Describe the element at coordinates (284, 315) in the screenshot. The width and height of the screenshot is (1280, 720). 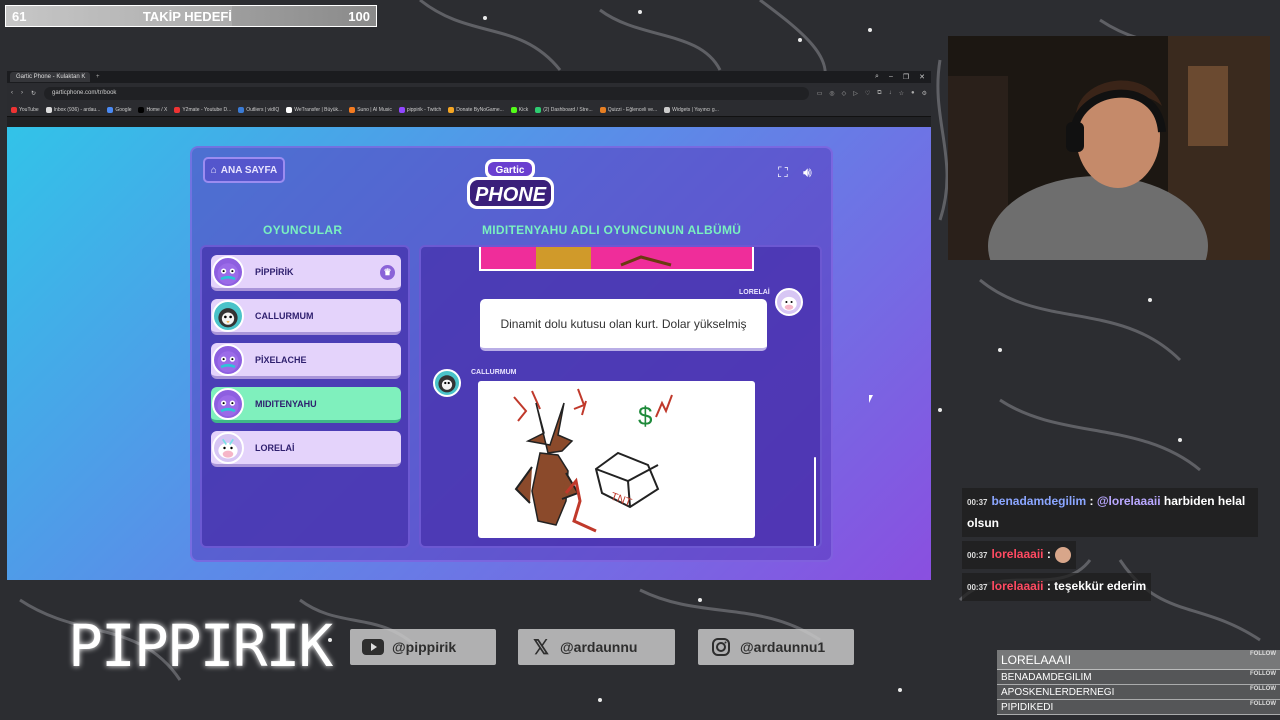
I see `player-name: CALLURMUM` at that location.